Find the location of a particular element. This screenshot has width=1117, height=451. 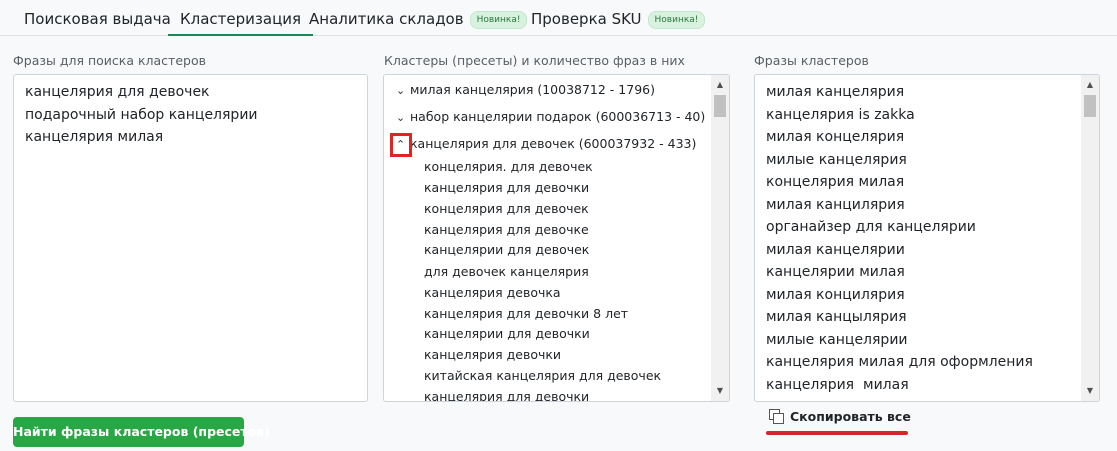

tab-label: Аналитика складов is located at coordinates (386, 19).